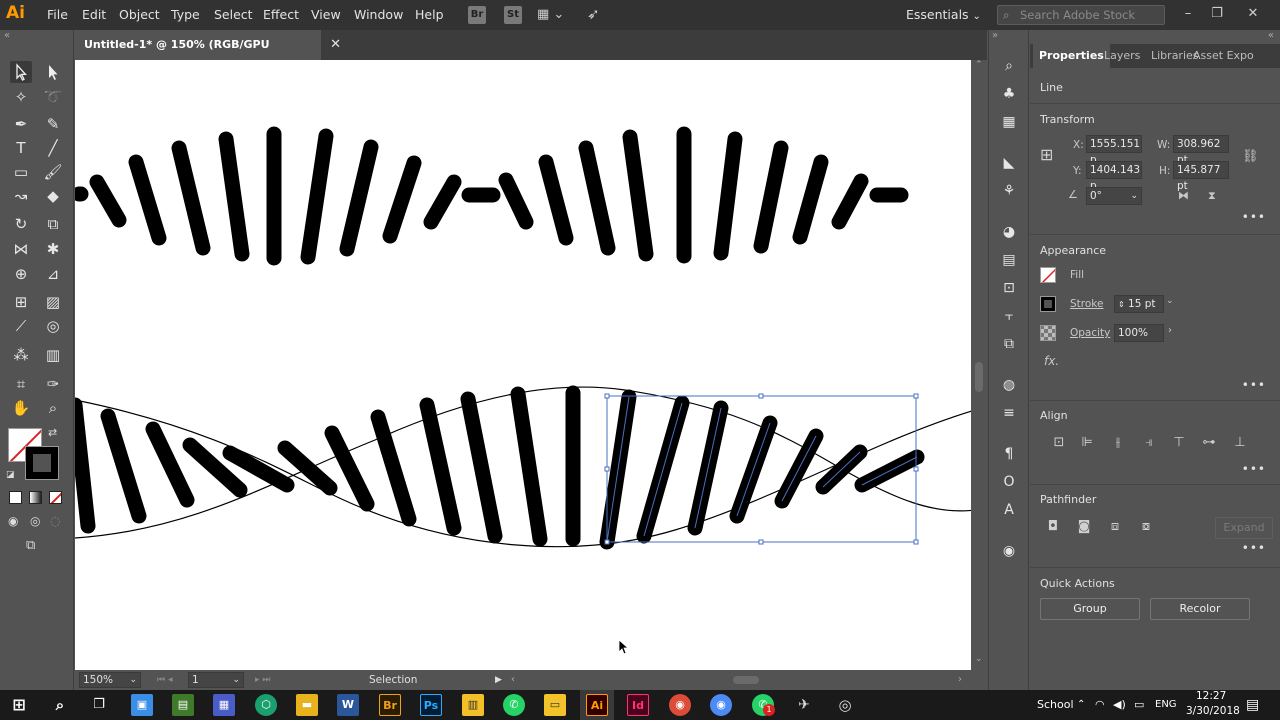 The image size is (1280, 720). Describe the element at coordinates (1048, 333) in the screenshot. I see `opacity-icon` at that location.